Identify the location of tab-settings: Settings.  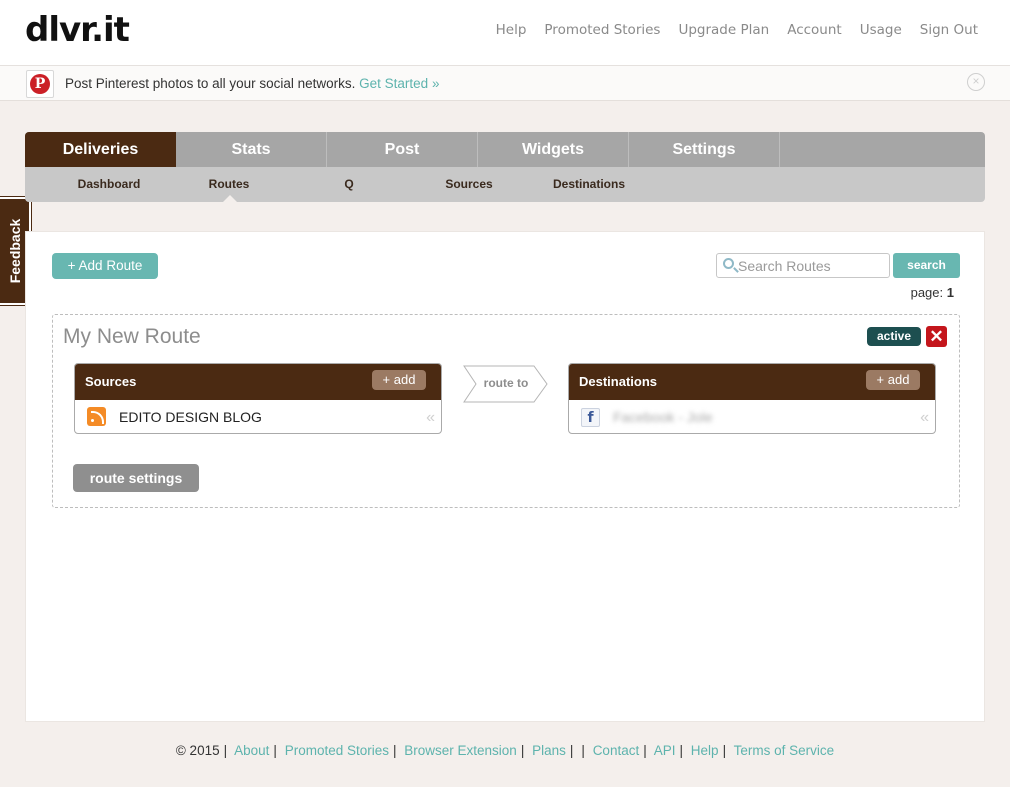
(704, 149).